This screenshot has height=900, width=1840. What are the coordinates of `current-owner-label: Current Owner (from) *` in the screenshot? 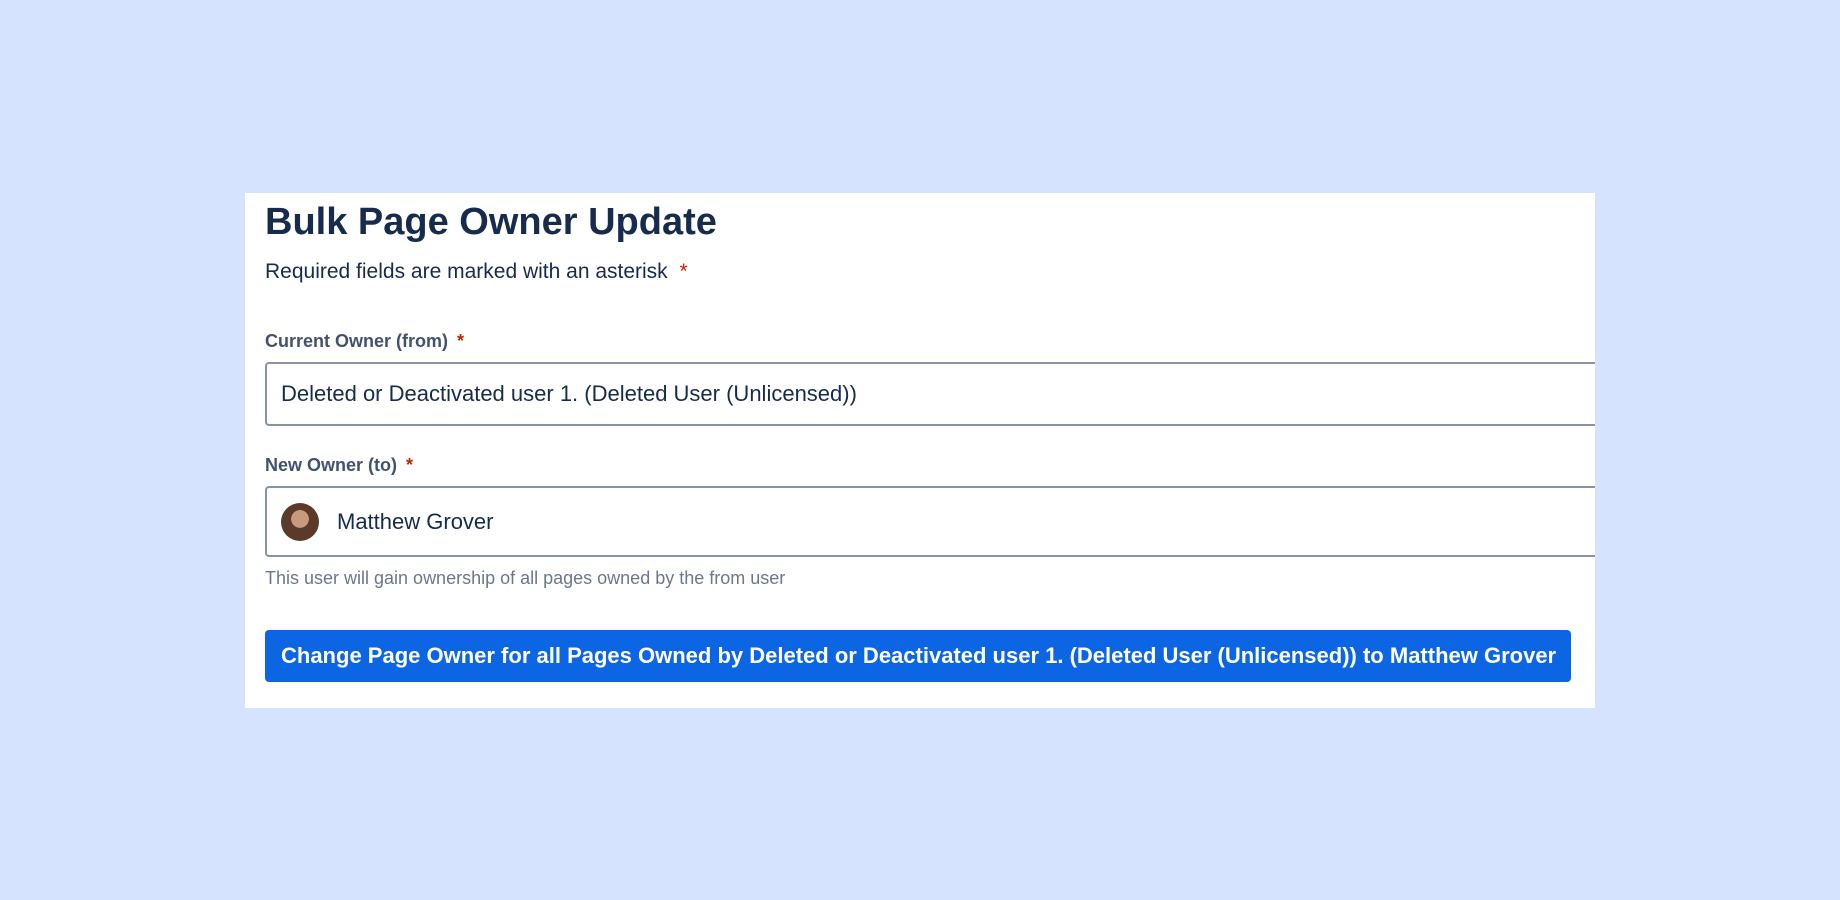 It's located at (364, 341).